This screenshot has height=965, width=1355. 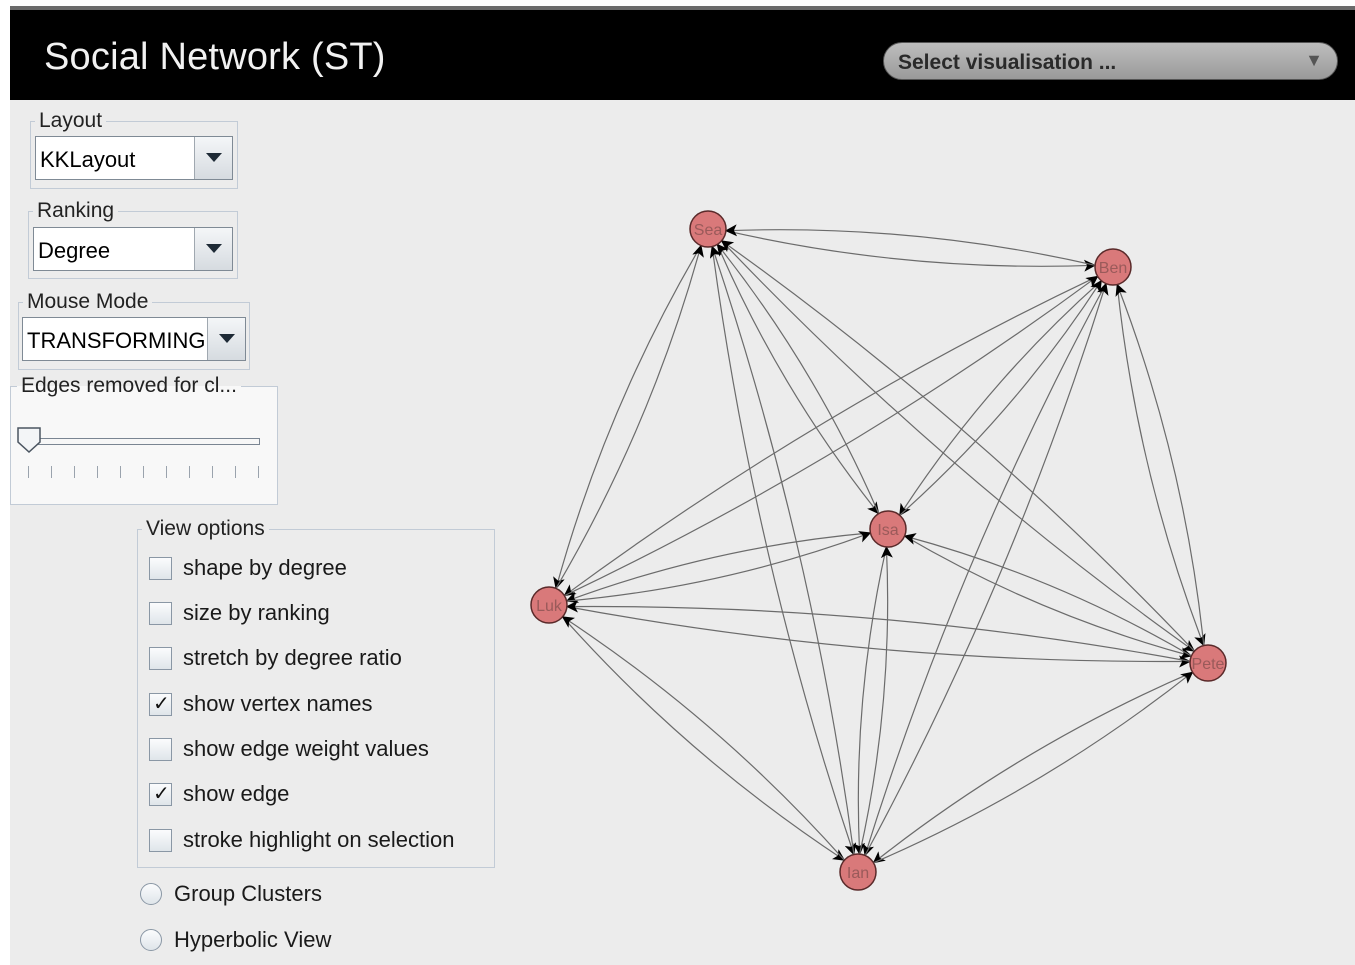 I want to click on vertex-label: Sea, so click(x=708, y=230).